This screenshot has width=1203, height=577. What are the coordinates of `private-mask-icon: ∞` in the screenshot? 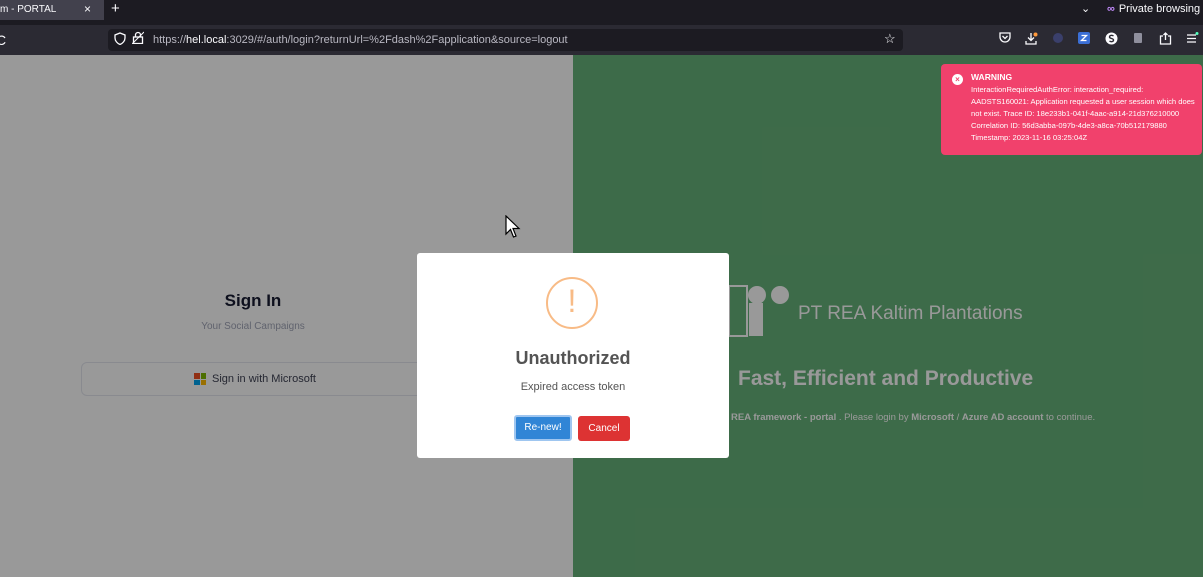 It's located at (1111, 9).